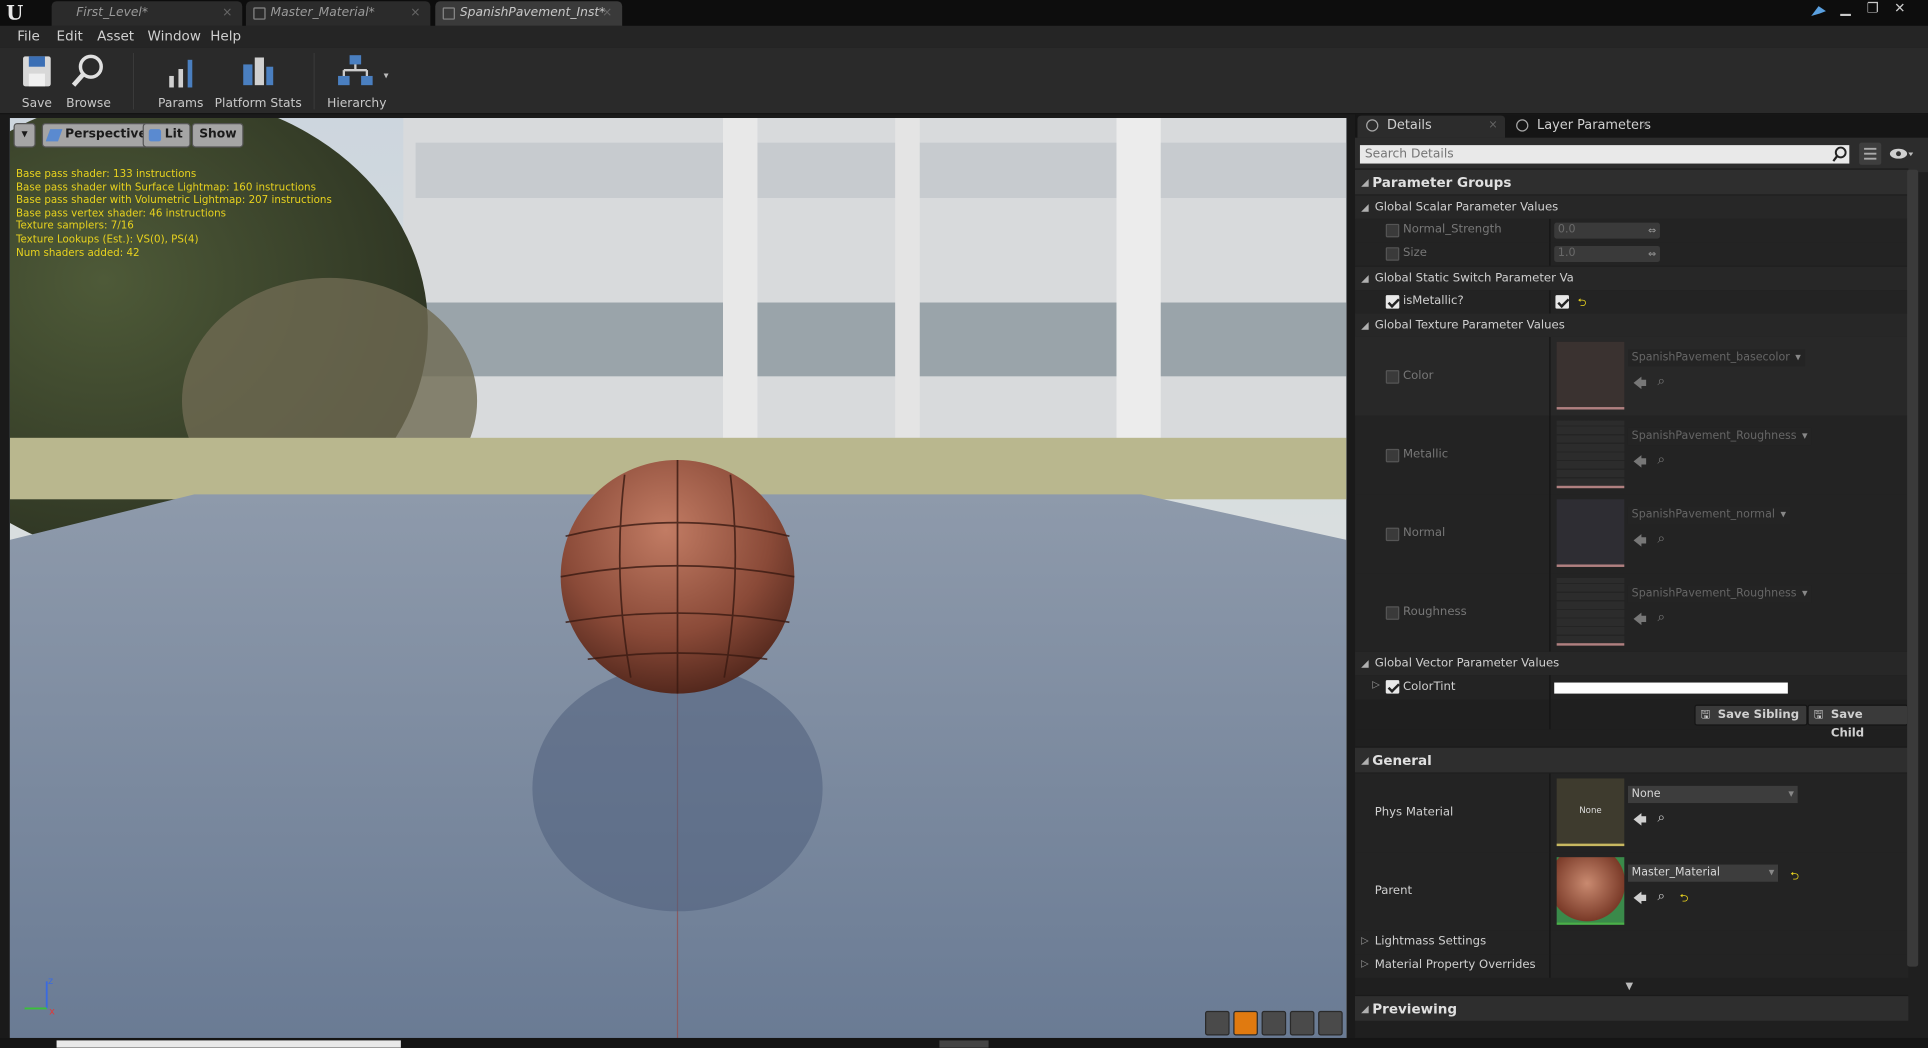 The width and height of the screenshot is (1928, 1048). Describe the element at coordinates (1708, 515) in the screenshot. I see `normal-texture-combo: SpanishPavement_normal` at that location.